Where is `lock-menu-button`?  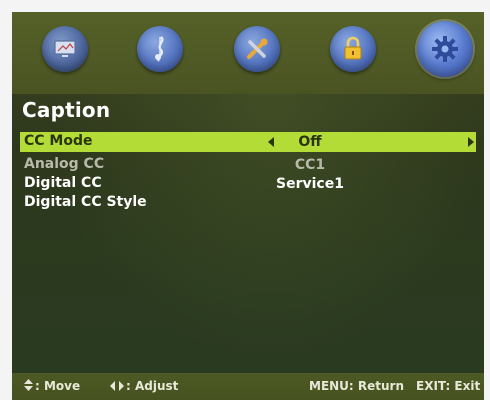 lock-menu-button is located at coordinates (353, 49).